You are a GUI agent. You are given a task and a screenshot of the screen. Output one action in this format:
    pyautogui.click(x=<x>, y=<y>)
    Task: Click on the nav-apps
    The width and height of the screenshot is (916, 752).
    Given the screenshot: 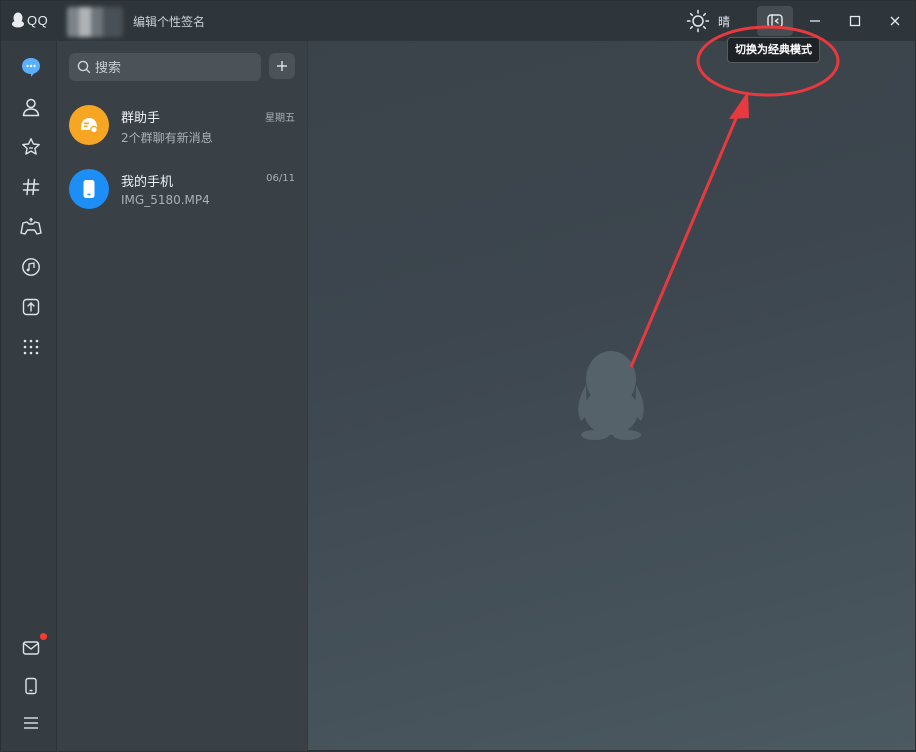 What is the action you would take?
    pyautogui.click(x=31, y=347)
    